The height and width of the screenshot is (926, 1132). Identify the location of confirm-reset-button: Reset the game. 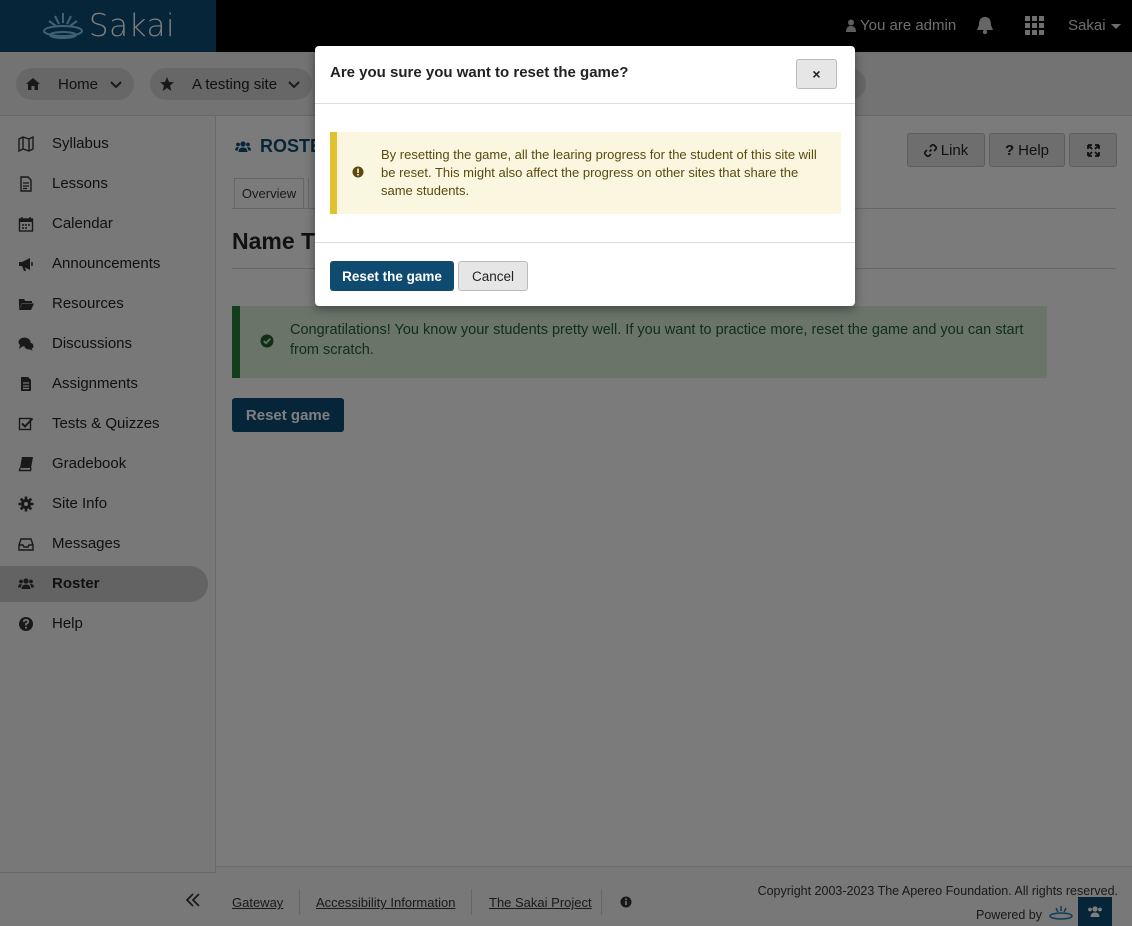
(392, 276).